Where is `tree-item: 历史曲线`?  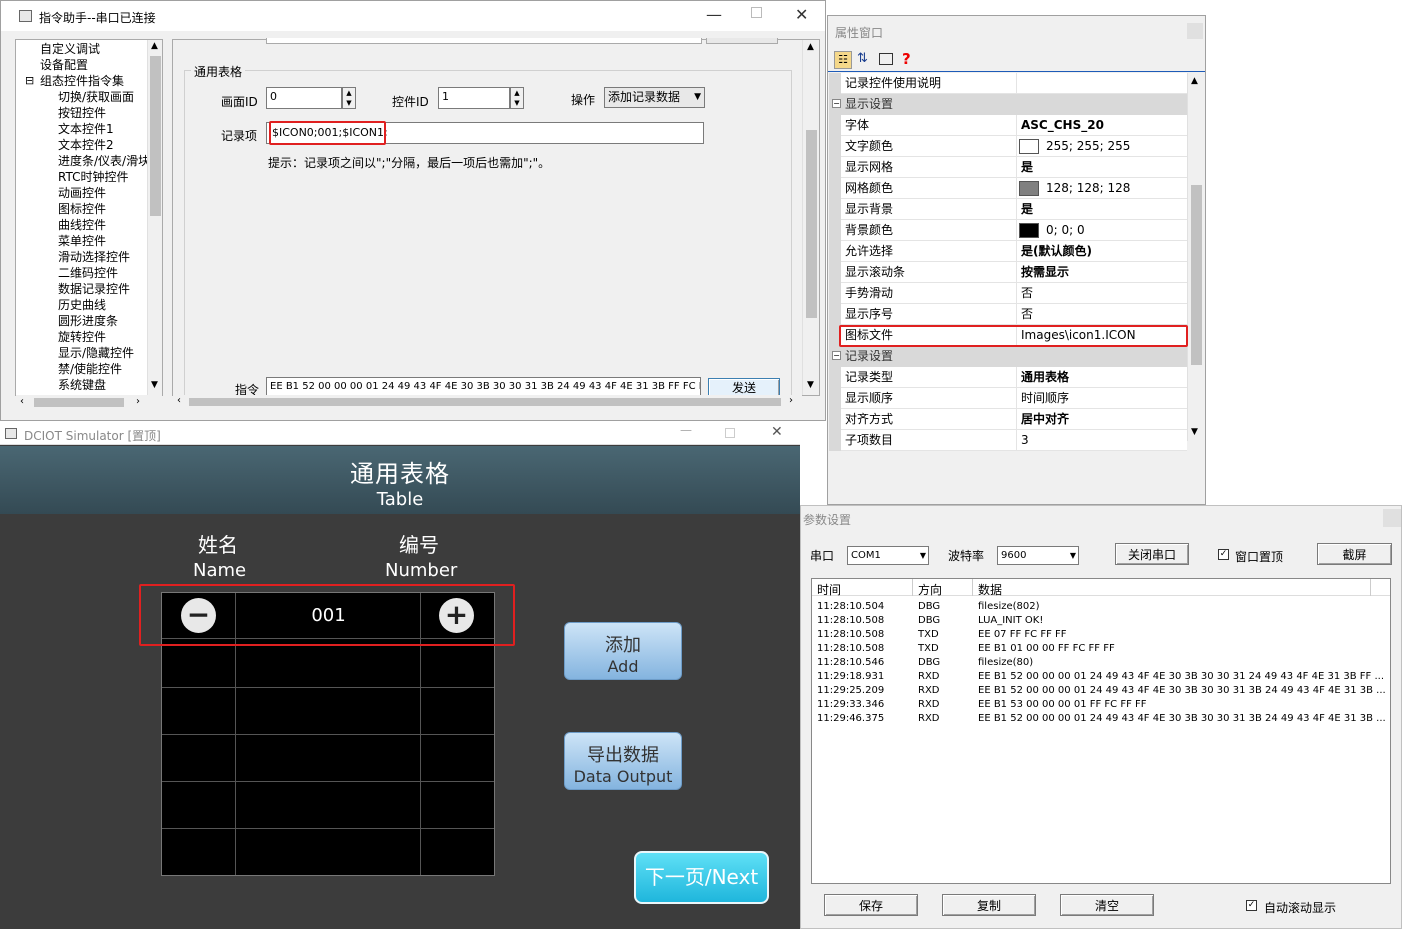 tree-item: 历史曲线 is located at coordinates (82, 305).